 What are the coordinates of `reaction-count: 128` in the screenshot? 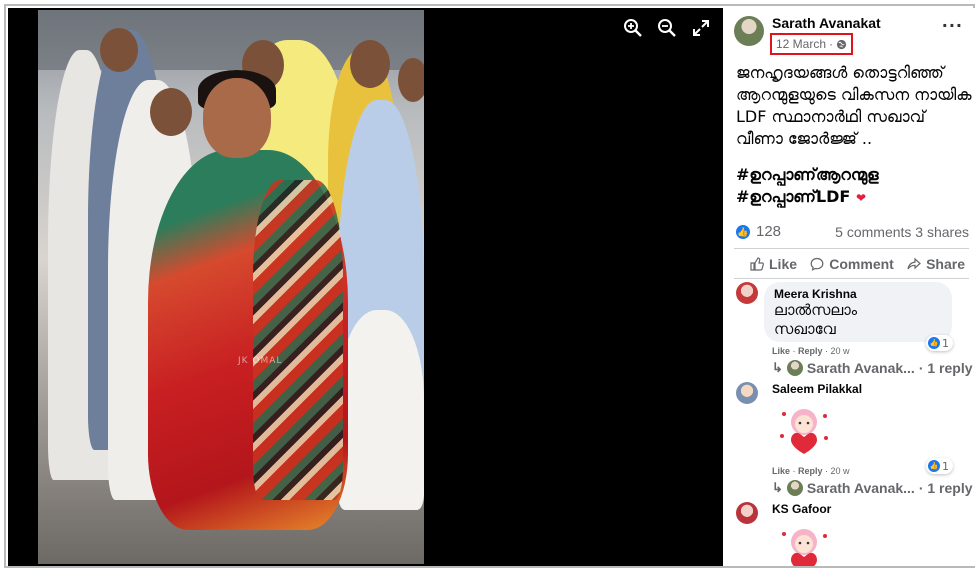 It's located at (768, 231).